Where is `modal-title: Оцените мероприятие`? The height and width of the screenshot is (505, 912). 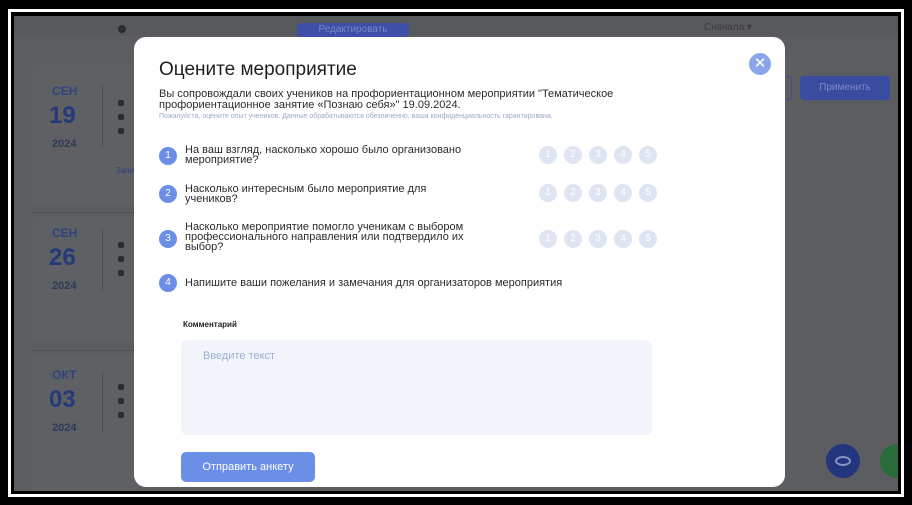
modal-title: Оцените мероприятие is located at coordinates (258, 69).